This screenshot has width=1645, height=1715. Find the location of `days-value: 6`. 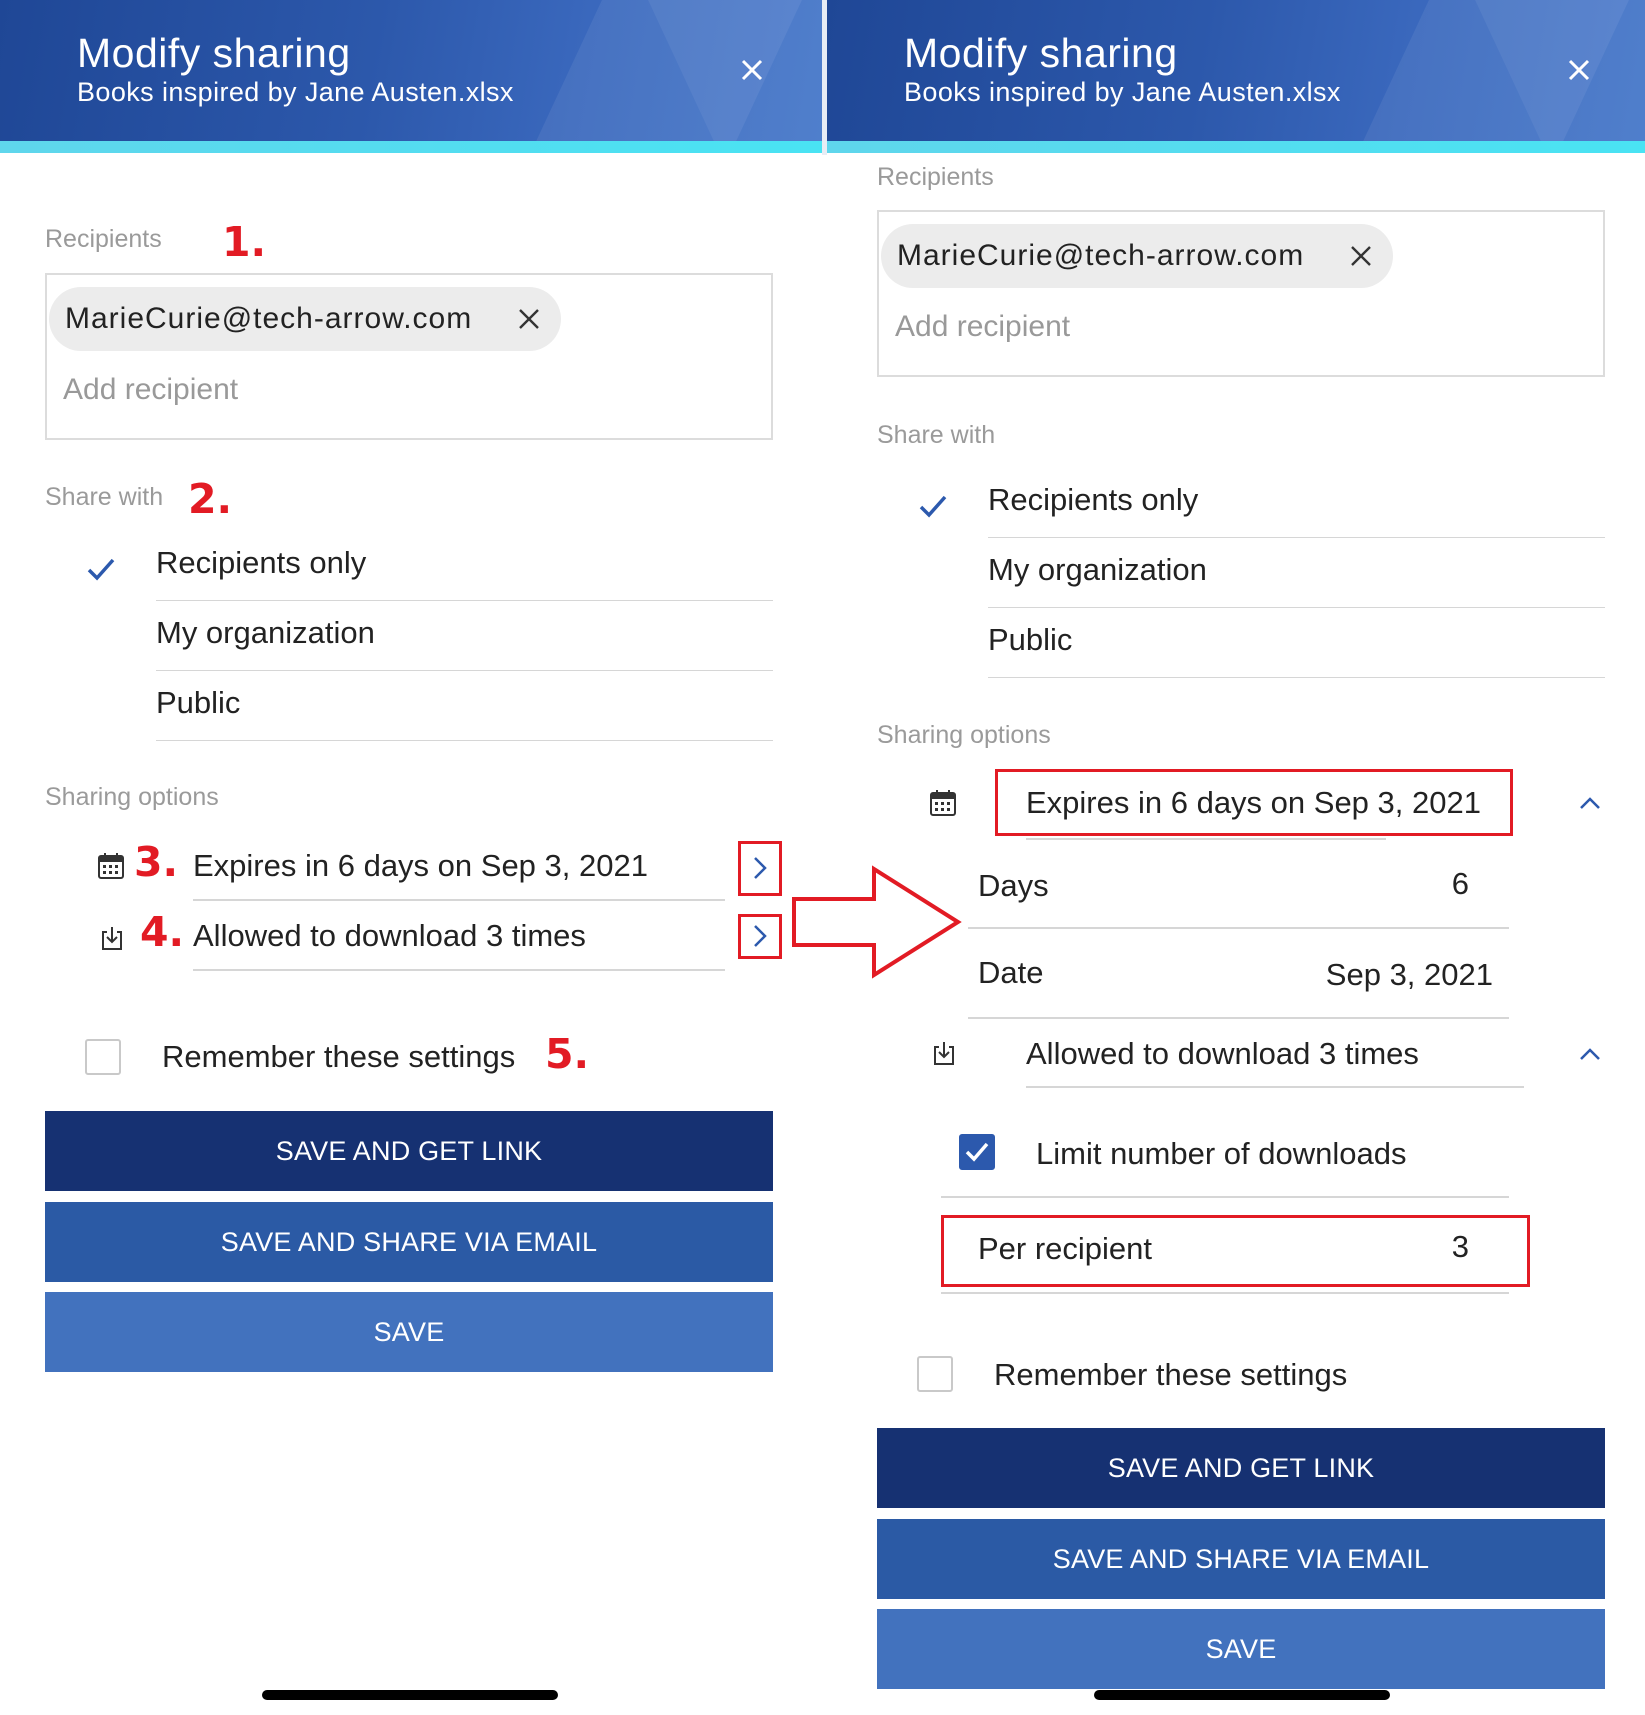

days-value: 6 is located at coordinates (1418, 884).